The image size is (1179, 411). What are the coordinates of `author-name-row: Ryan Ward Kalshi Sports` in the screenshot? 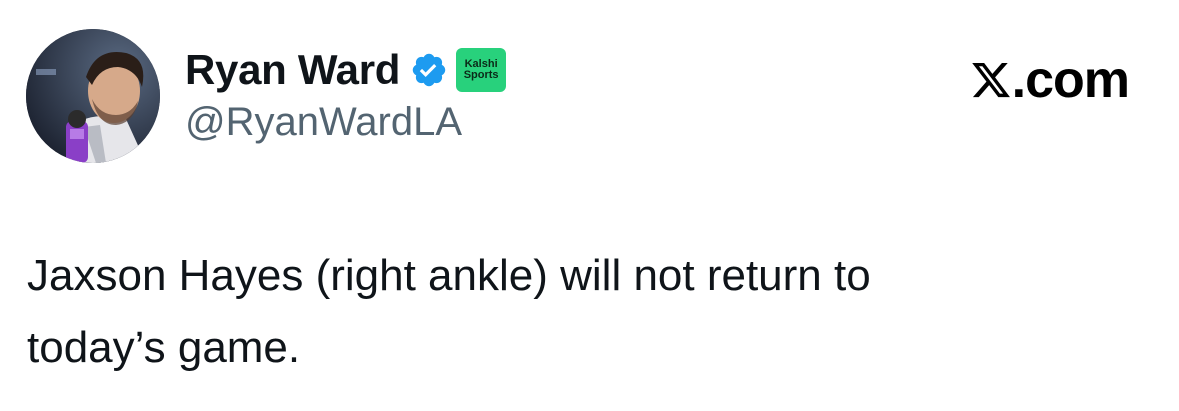 It's located at (346, 70).